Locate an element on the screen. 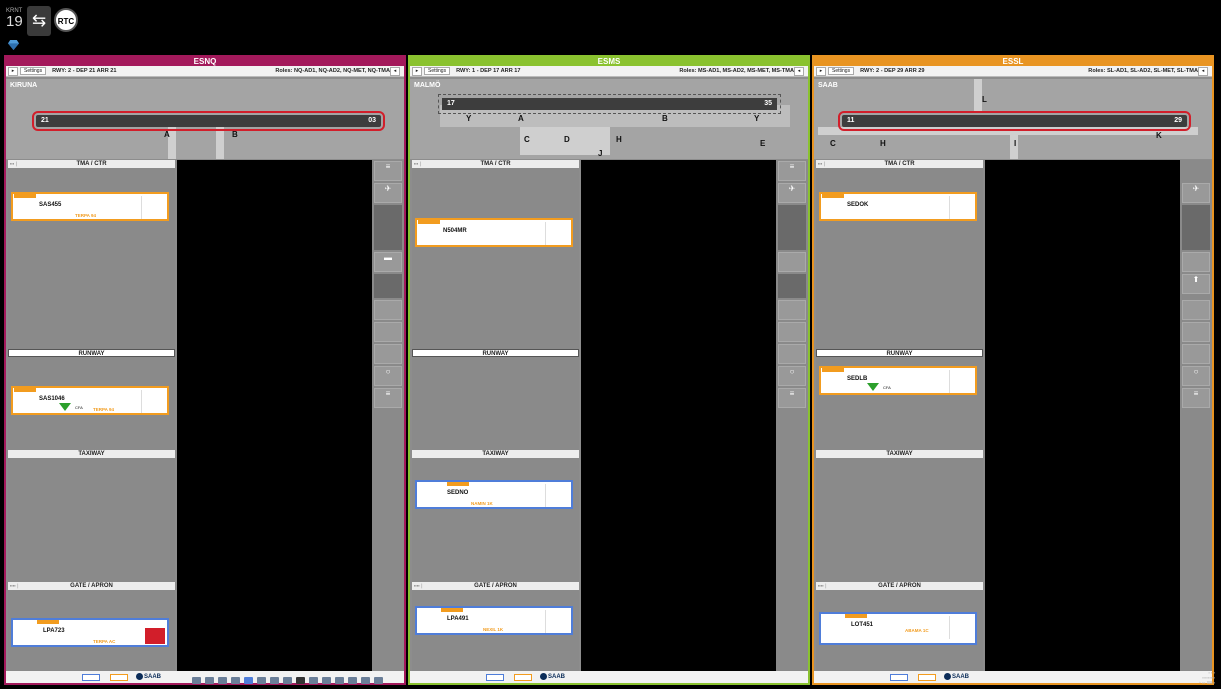 The height and width of the screenshot is (689, 1221). flight-strip: LPA723 TERPA AC is located at coordinates (90, 632).